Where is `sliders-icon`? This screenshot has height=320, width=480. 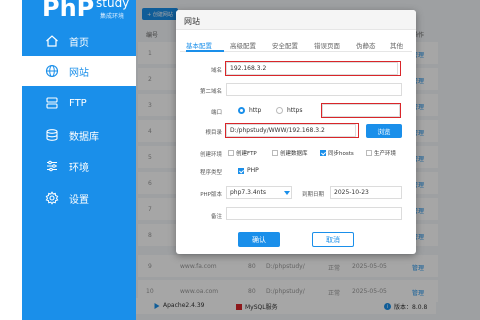 sliders-icon is located at coordinates (52, 166).